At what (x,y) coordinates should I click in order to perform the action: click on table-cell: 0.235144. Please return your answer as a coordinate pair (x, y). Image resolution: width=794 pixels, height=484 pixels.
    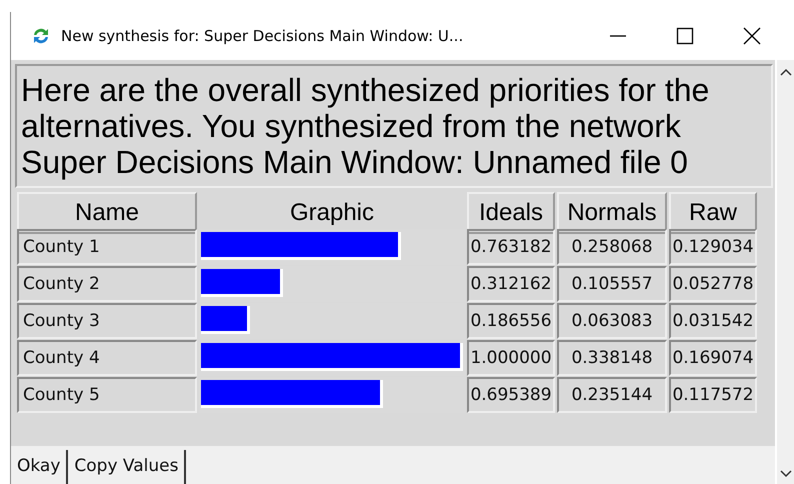
    Looking at the image, I should click on (612, 395).